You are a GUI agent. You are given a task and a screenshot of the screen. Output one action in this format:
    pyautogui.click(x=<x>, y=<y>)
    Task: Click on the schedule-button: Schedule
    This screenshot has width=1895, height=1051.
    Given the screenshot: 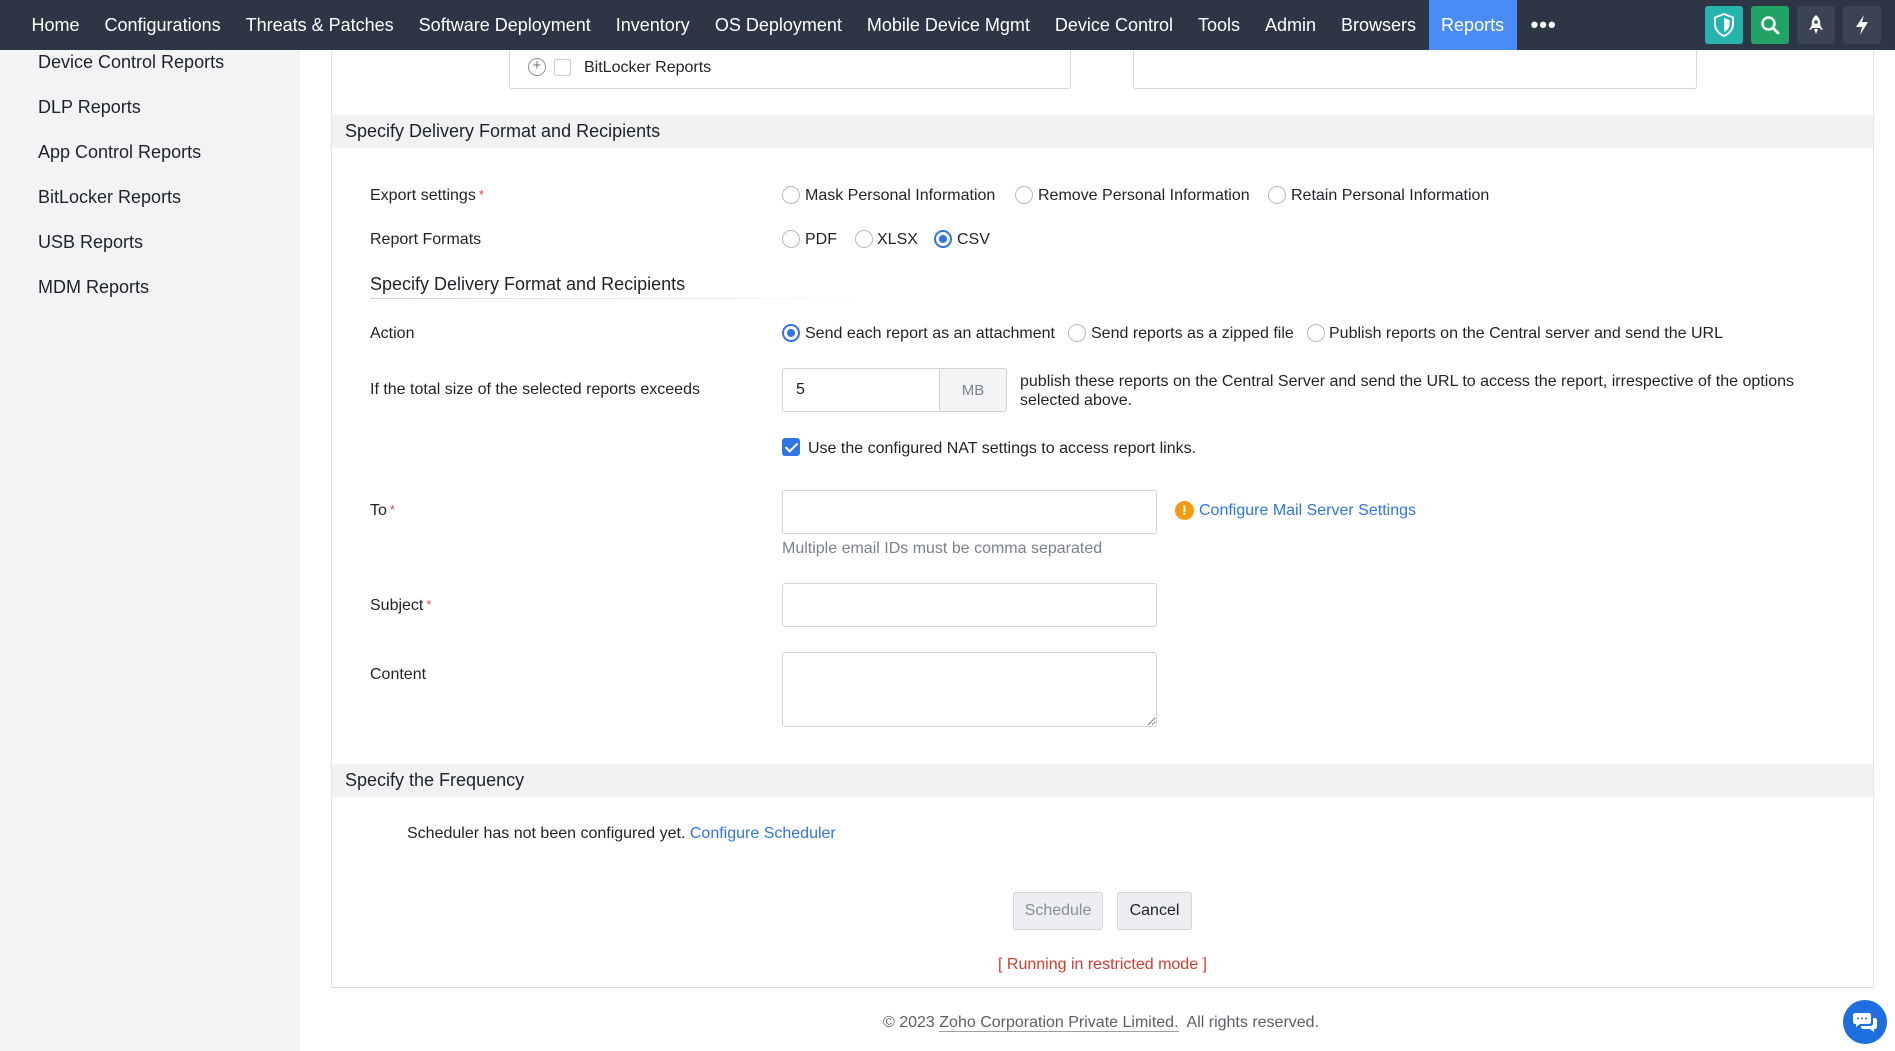 What is the action you would take?
    pyautogui.click(x=1058, y=911)
    